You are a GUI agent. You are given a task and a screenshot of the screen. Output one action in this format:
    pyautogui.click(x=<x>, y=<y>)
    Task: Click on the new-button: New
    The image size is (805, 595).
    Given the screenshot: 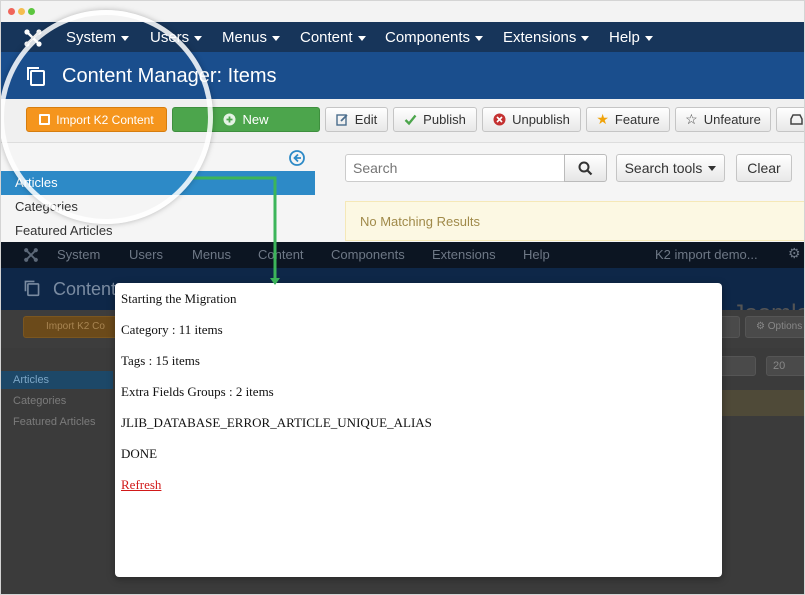 What is the action you would take?
    pyautogui.click(x=246, y=119)
    